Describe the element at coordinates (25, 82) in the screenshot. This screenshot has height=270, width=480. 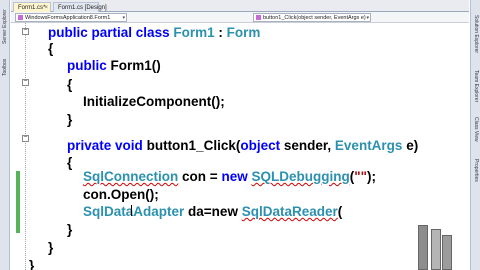
I see `collapse-constructor-icon: −` at that location.